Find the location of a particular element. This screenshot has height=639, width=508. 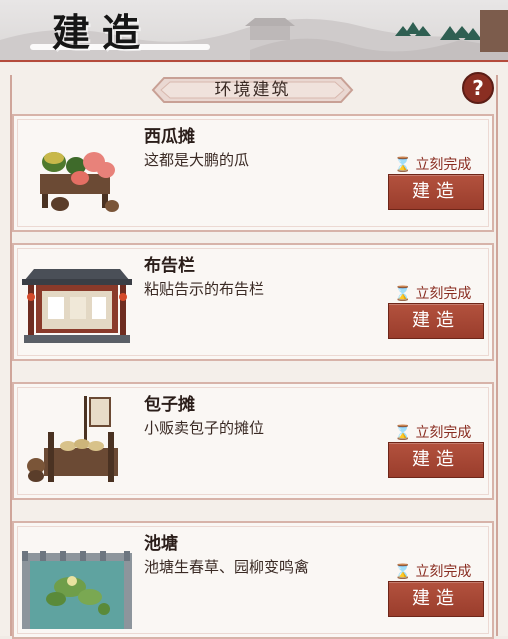

page-title: 建造 is located at coordinates (102, 32).